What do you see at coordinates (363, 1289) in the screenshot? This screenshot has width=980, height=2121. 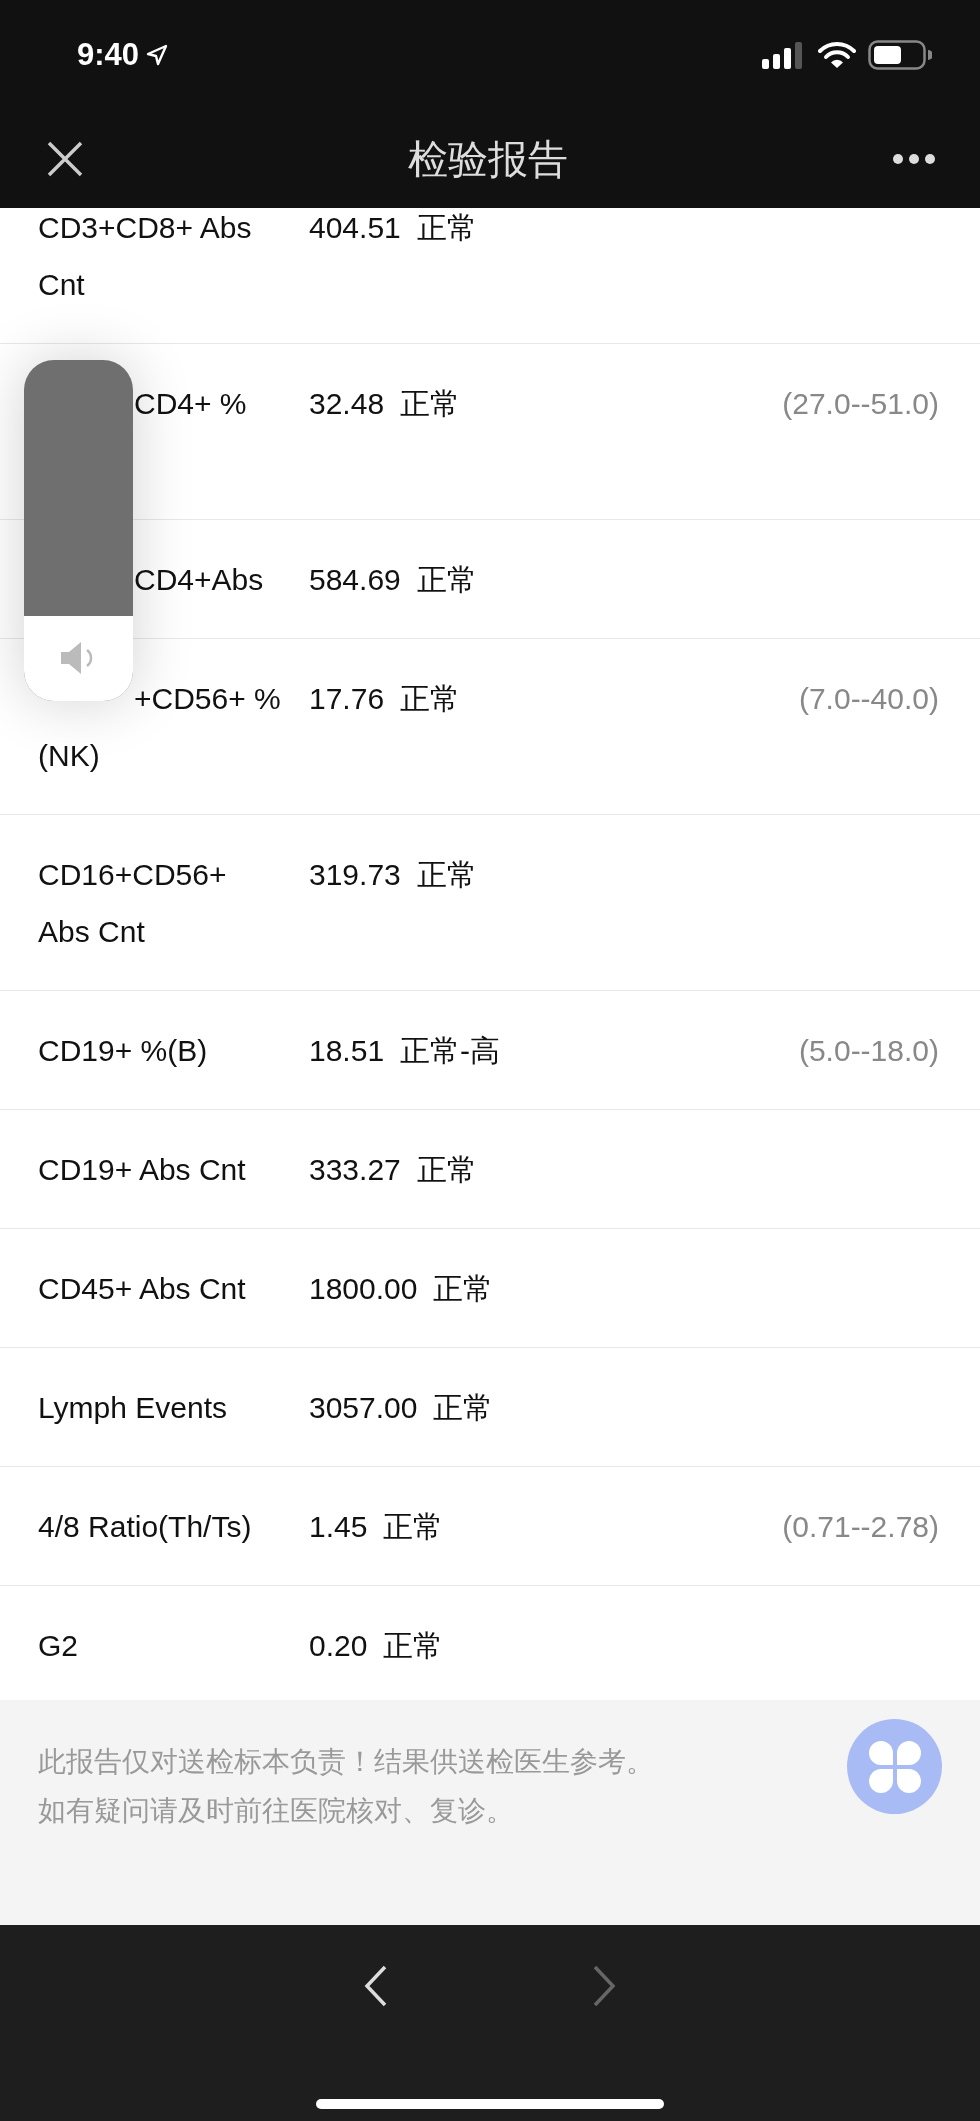 I see `test-value: 1800.00` at bounding box center [363, 1289].